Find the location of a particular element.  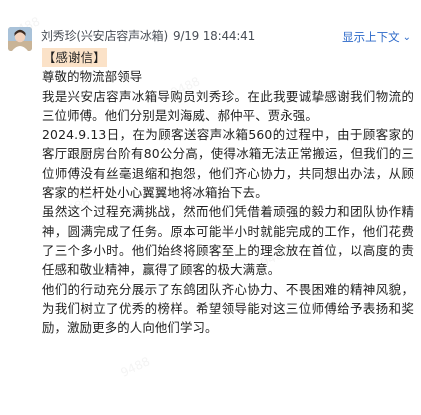

watermark: 9488 is located at coordinates (135, 367).